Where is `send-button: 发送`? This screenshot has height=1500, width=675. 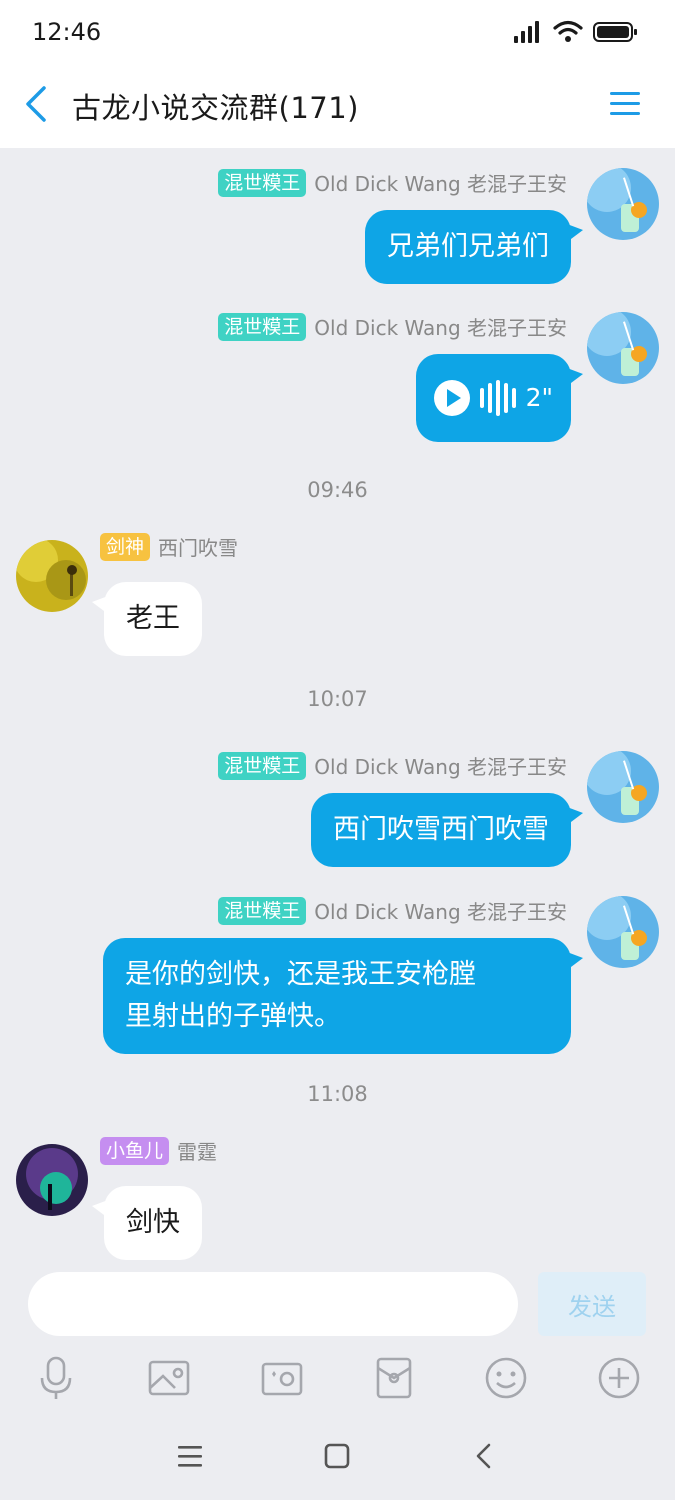 send-button: 发送 is located at coordinates (592, 1304).